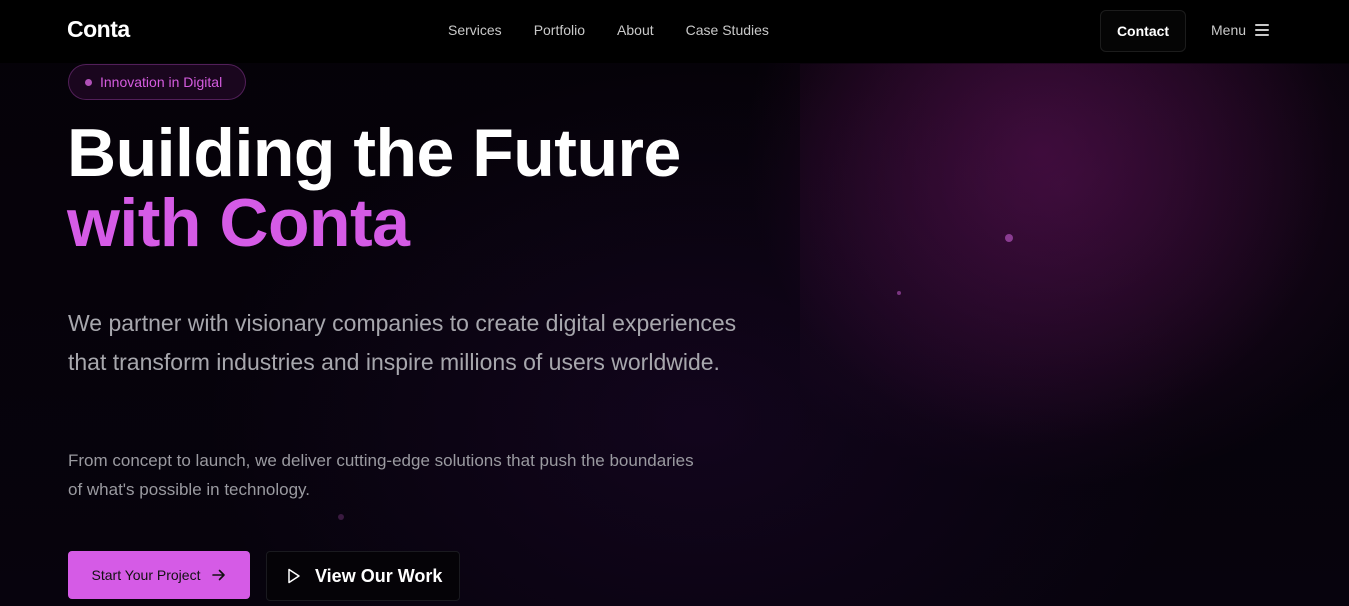 Image resolution: width=1349 pixels, height=606 pixels. I want to click on nav-item-portfolio: Portfolio, so click(559, 30).